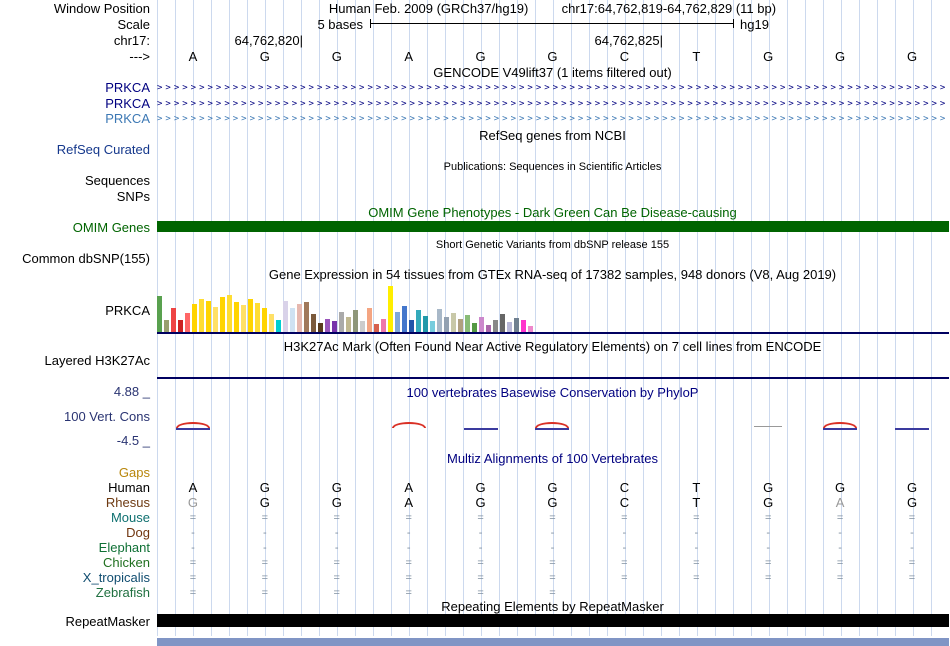 The height and width of the screenshot is (646, 950). Describe the element at coordinates (75, 593) in the screenshot. I see `multiz-species-label: Zebrafish` at that location.